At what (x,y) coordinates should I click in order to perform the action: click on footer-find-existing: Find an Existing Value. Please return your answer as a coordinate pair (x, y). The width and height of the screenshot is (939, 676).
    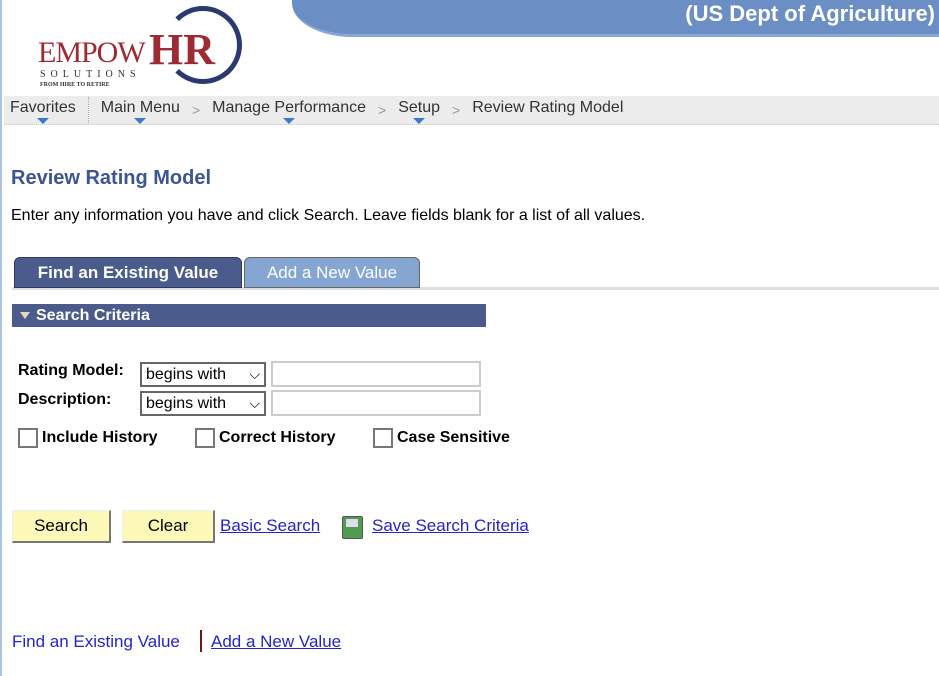
    Looking at the image, I should click on (96, 642).